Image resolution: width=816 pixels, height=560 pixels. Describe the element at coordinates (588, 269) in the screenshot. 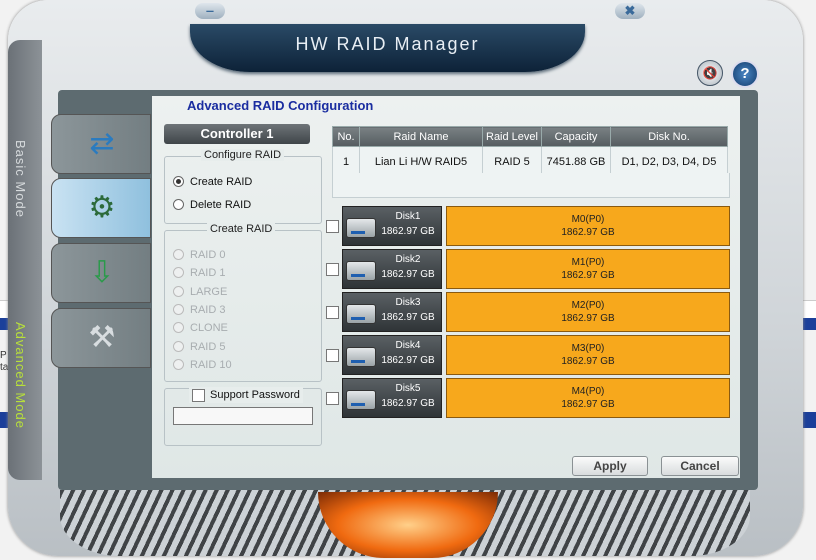

I see `disk-member-bar: M1(P0) 1862.97 GB` at that location.